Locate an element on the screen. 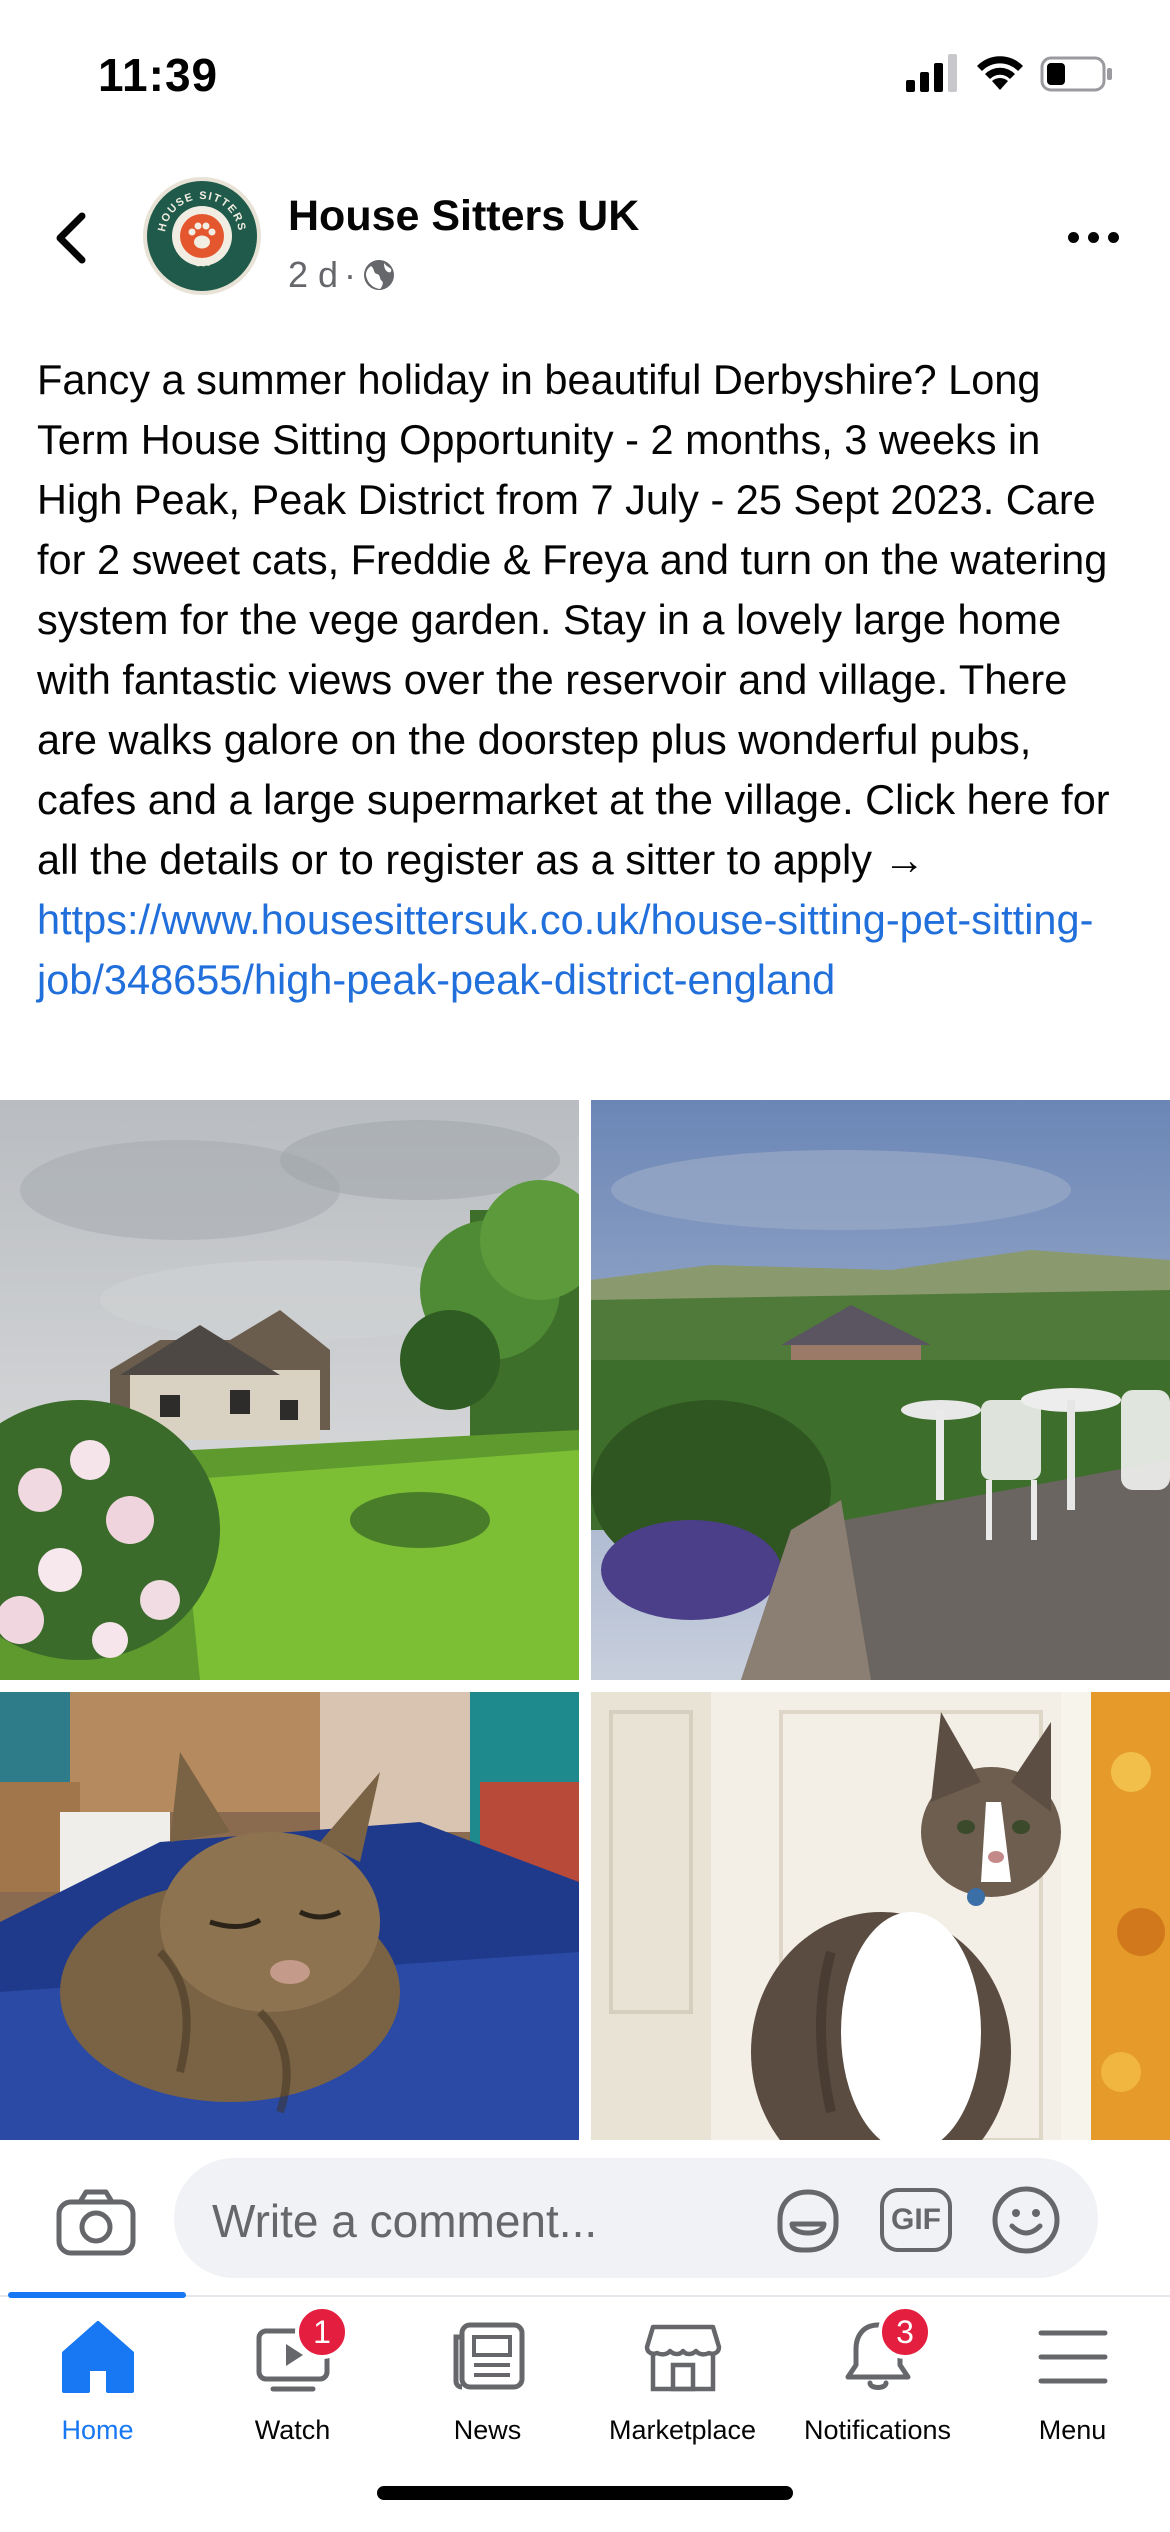 This screenshot has height=2532, width=1170. tab-watch: 1 Watch is located at coordinates (292, 2377).